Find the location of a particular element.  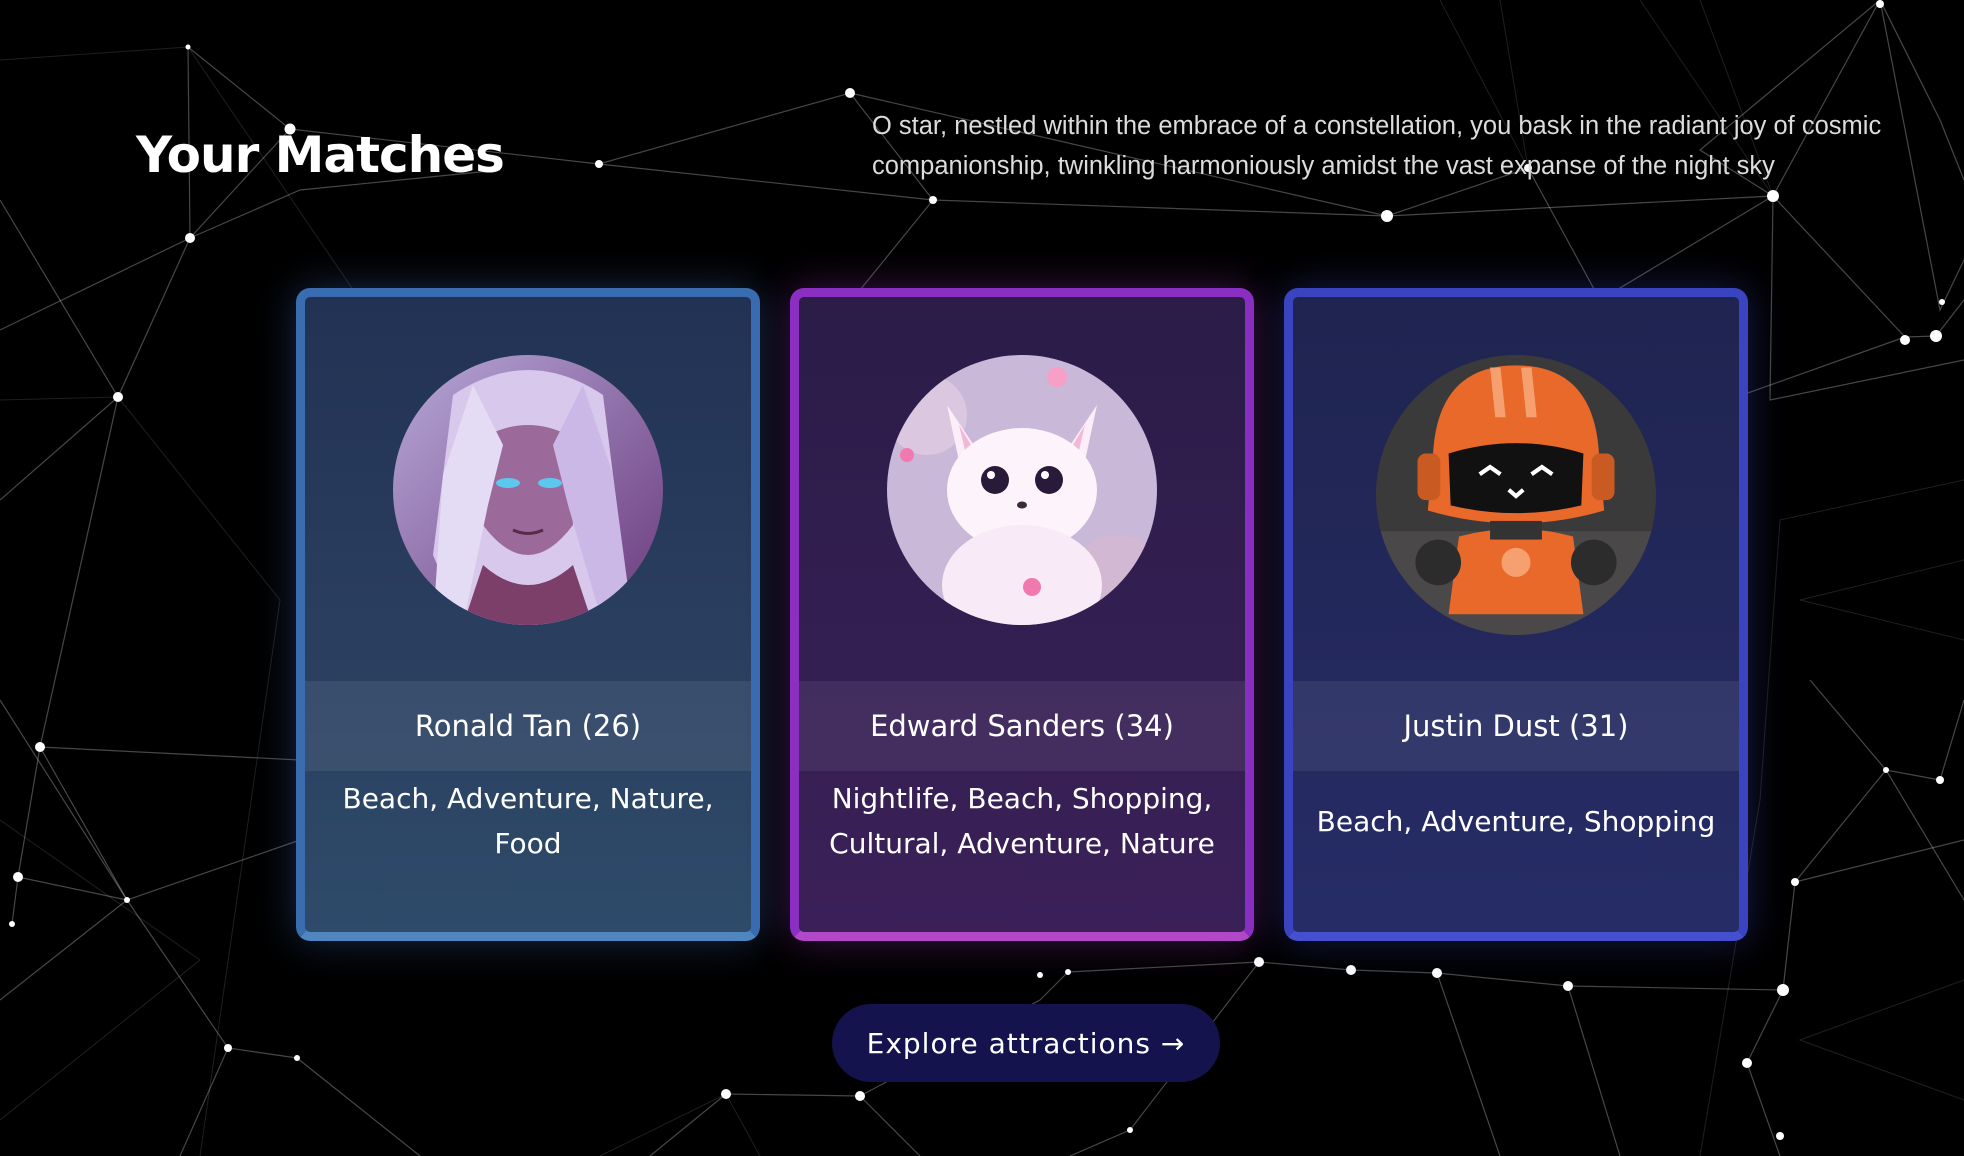

match-interests: Beach, Adventure, Shopping is located at coordinates (1516, 821).